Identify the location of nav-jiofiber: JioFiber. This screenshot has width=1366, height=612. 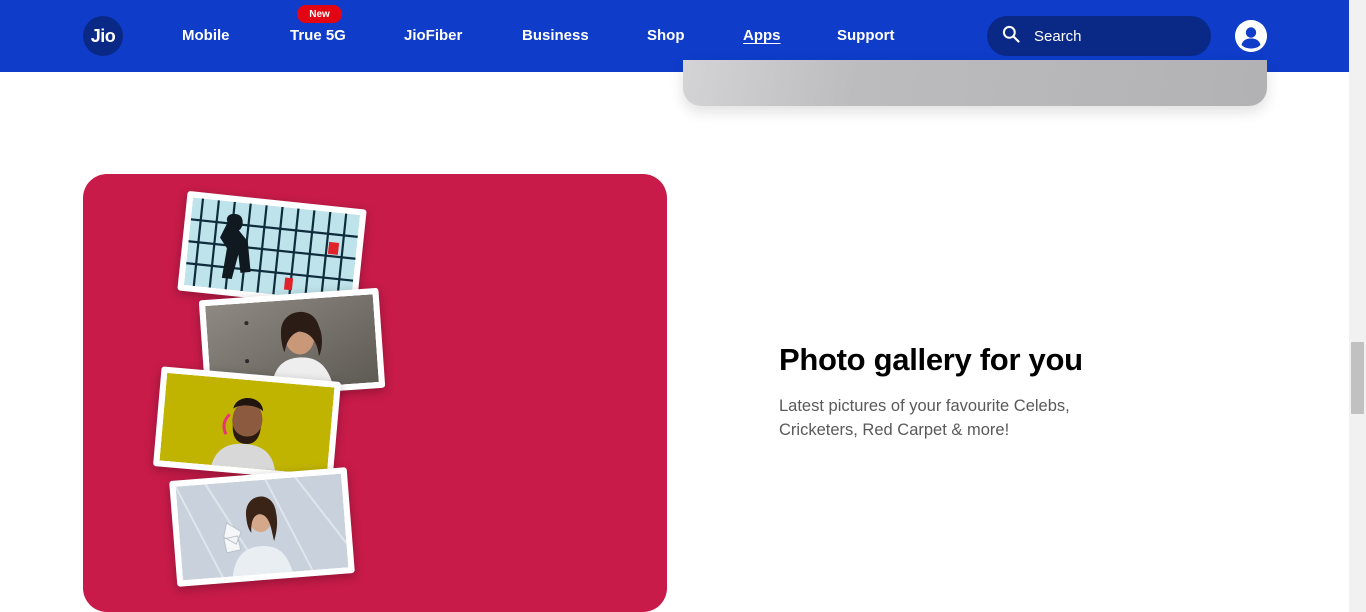
(433, 35).